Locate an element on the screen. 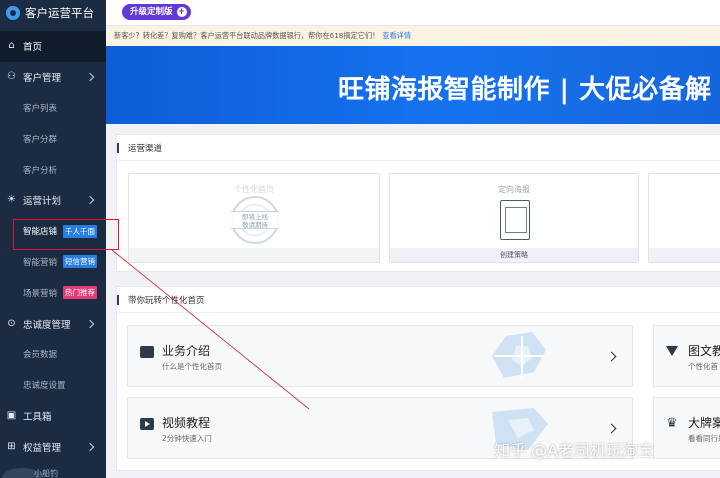 This screenshot has height=478, width=720. brand: 客户运营平台 is located at coordinates (53, 13).